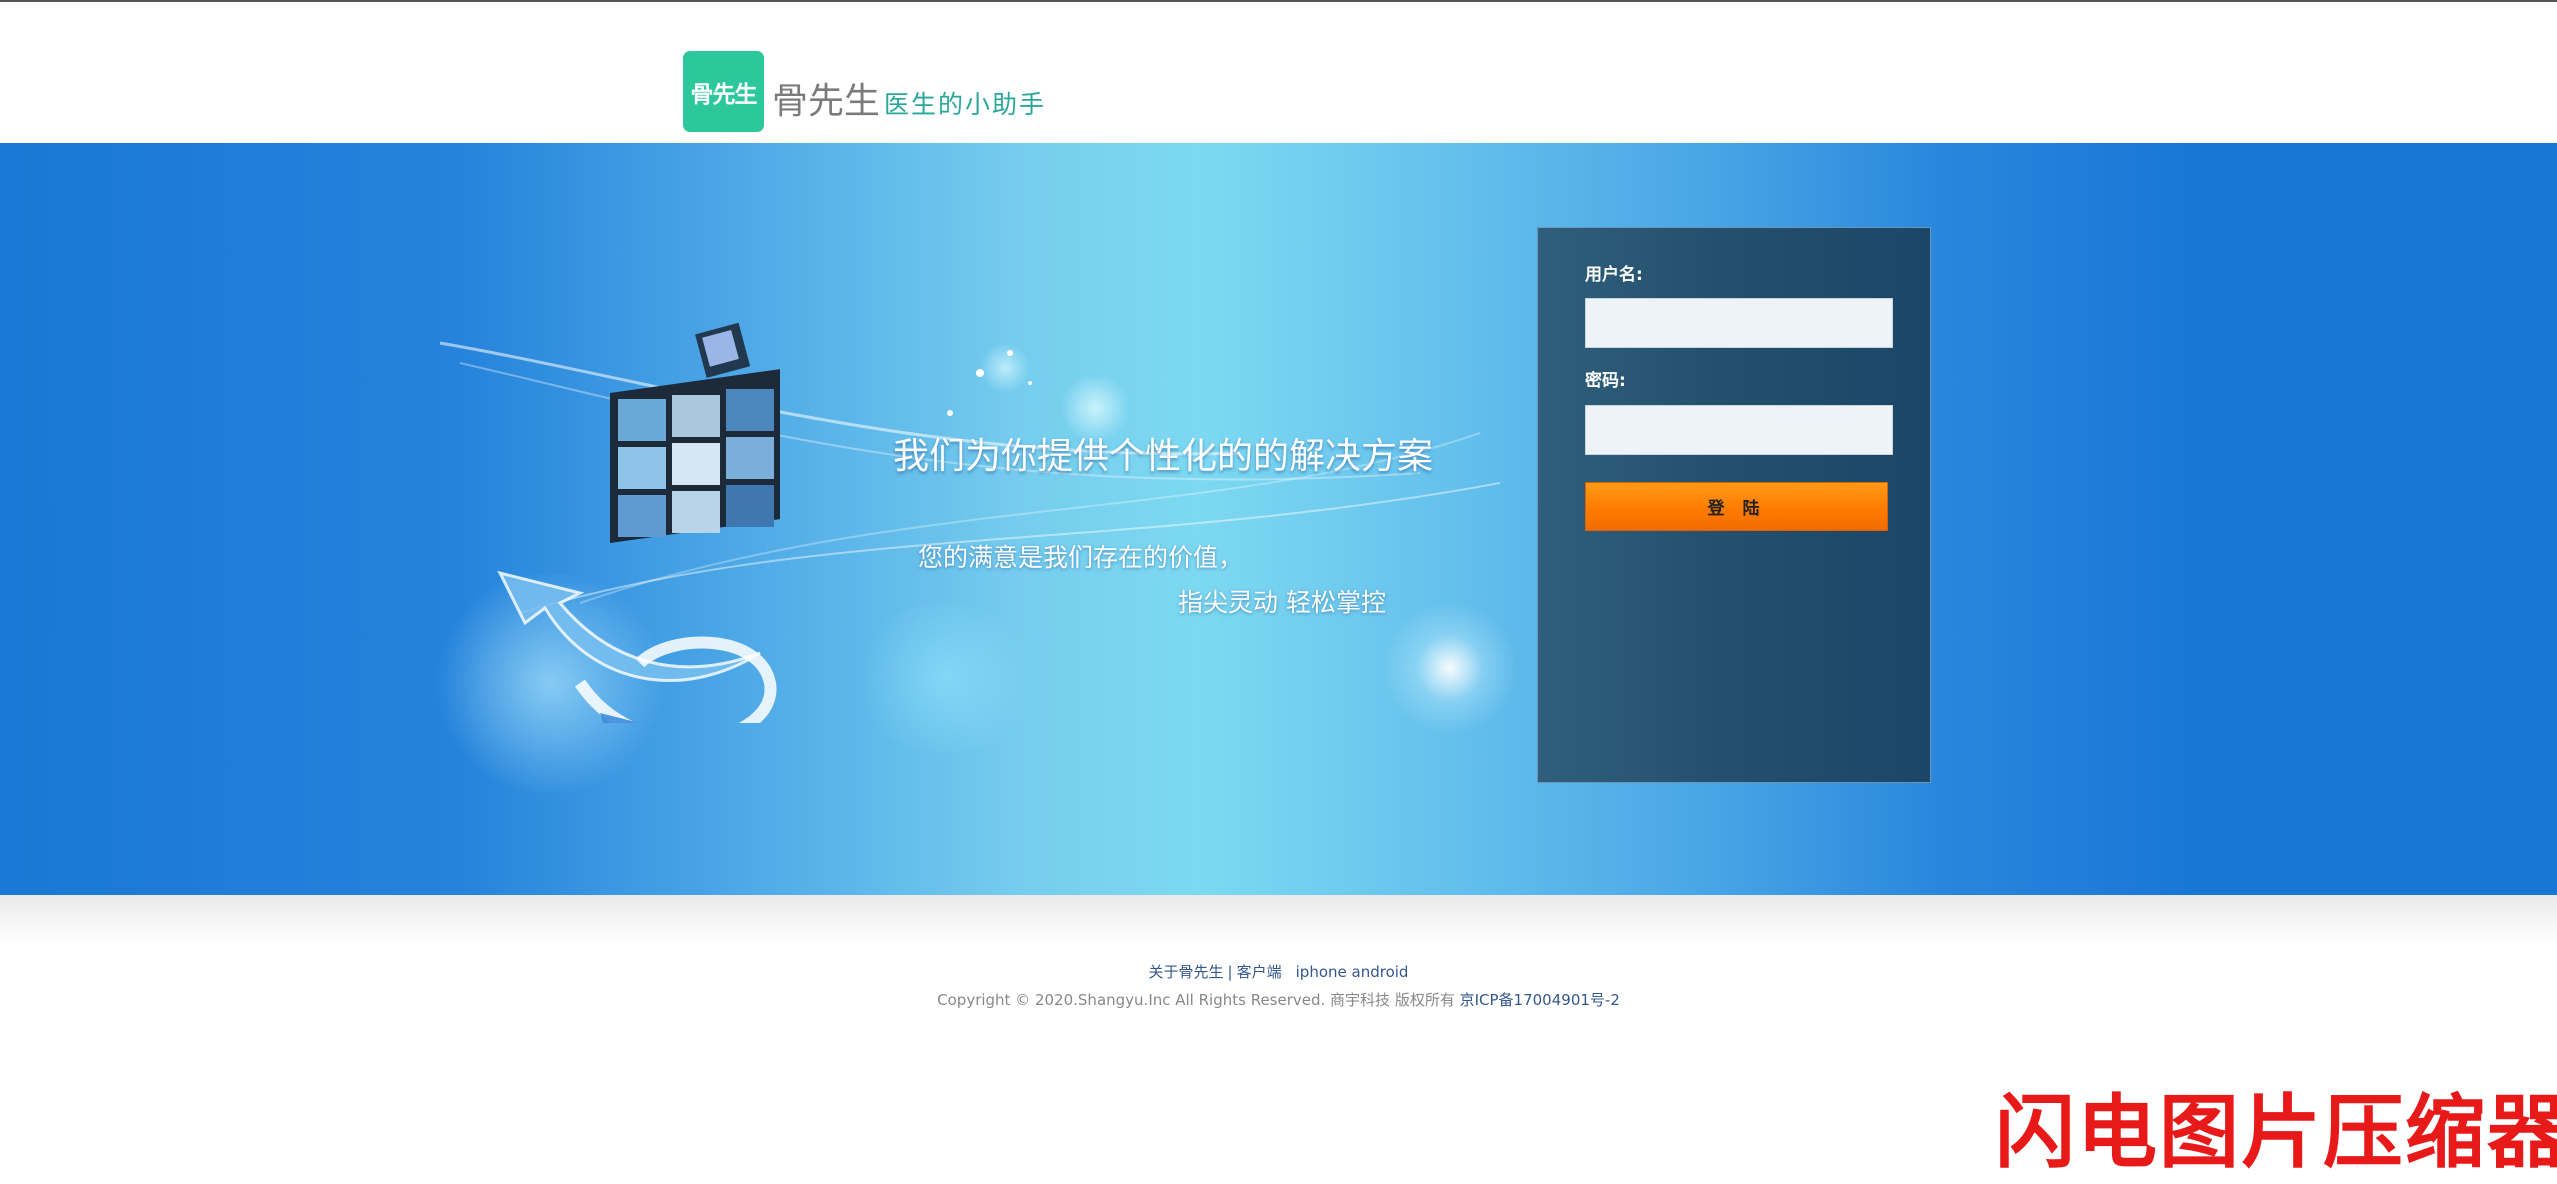  Describe the element at coordinates (1186, 972) in the screenshot. I see `about-link: 关于骨先生` at that location.